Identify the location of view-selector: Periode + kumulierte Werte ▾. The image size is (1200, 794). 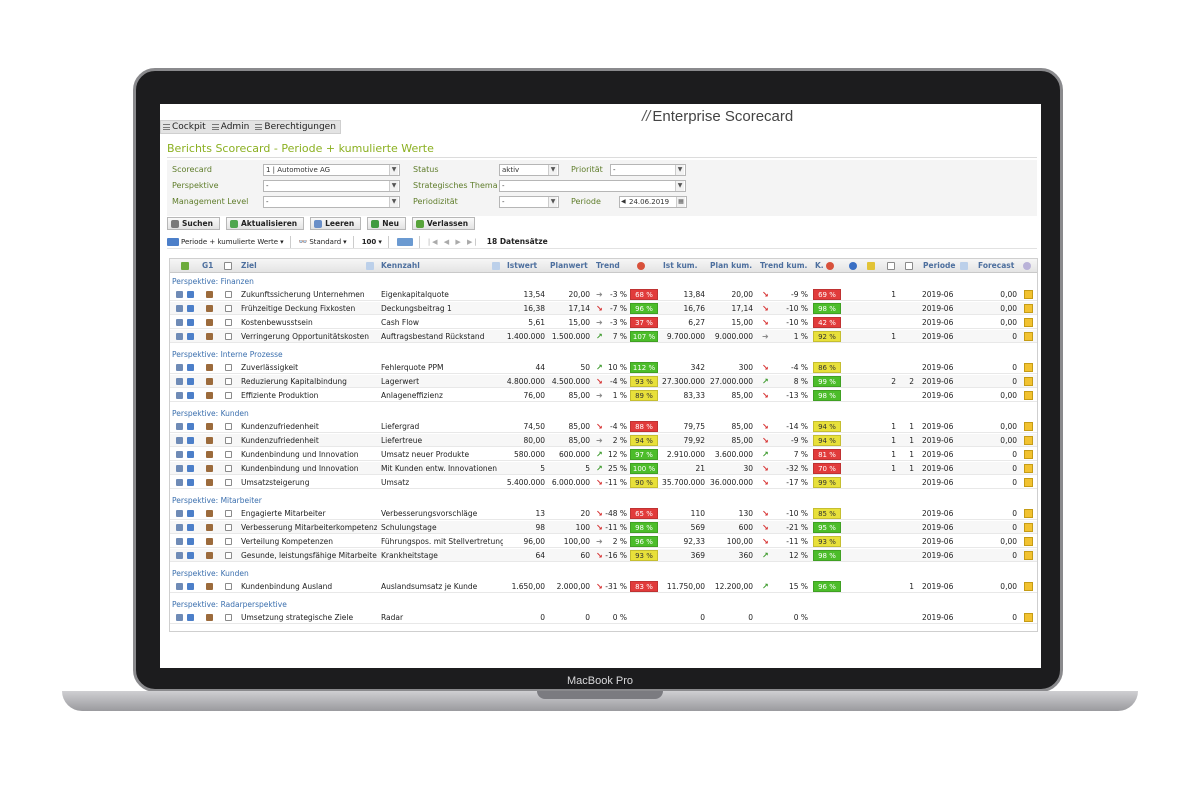
(229, 241).